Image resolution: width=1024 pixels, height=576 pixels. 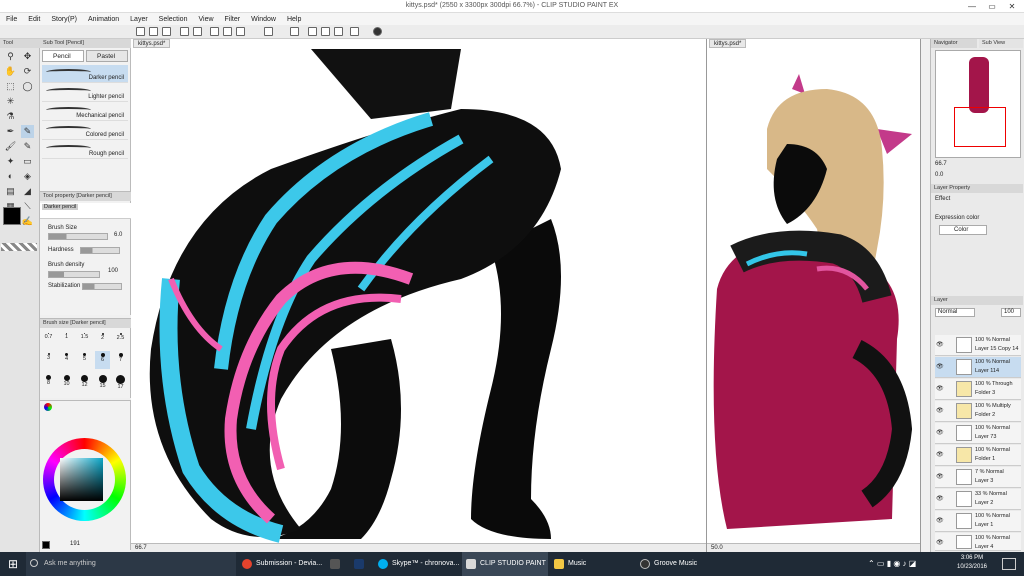 I want to click on decoration-icon: ✦, so click(x=10, y=161).